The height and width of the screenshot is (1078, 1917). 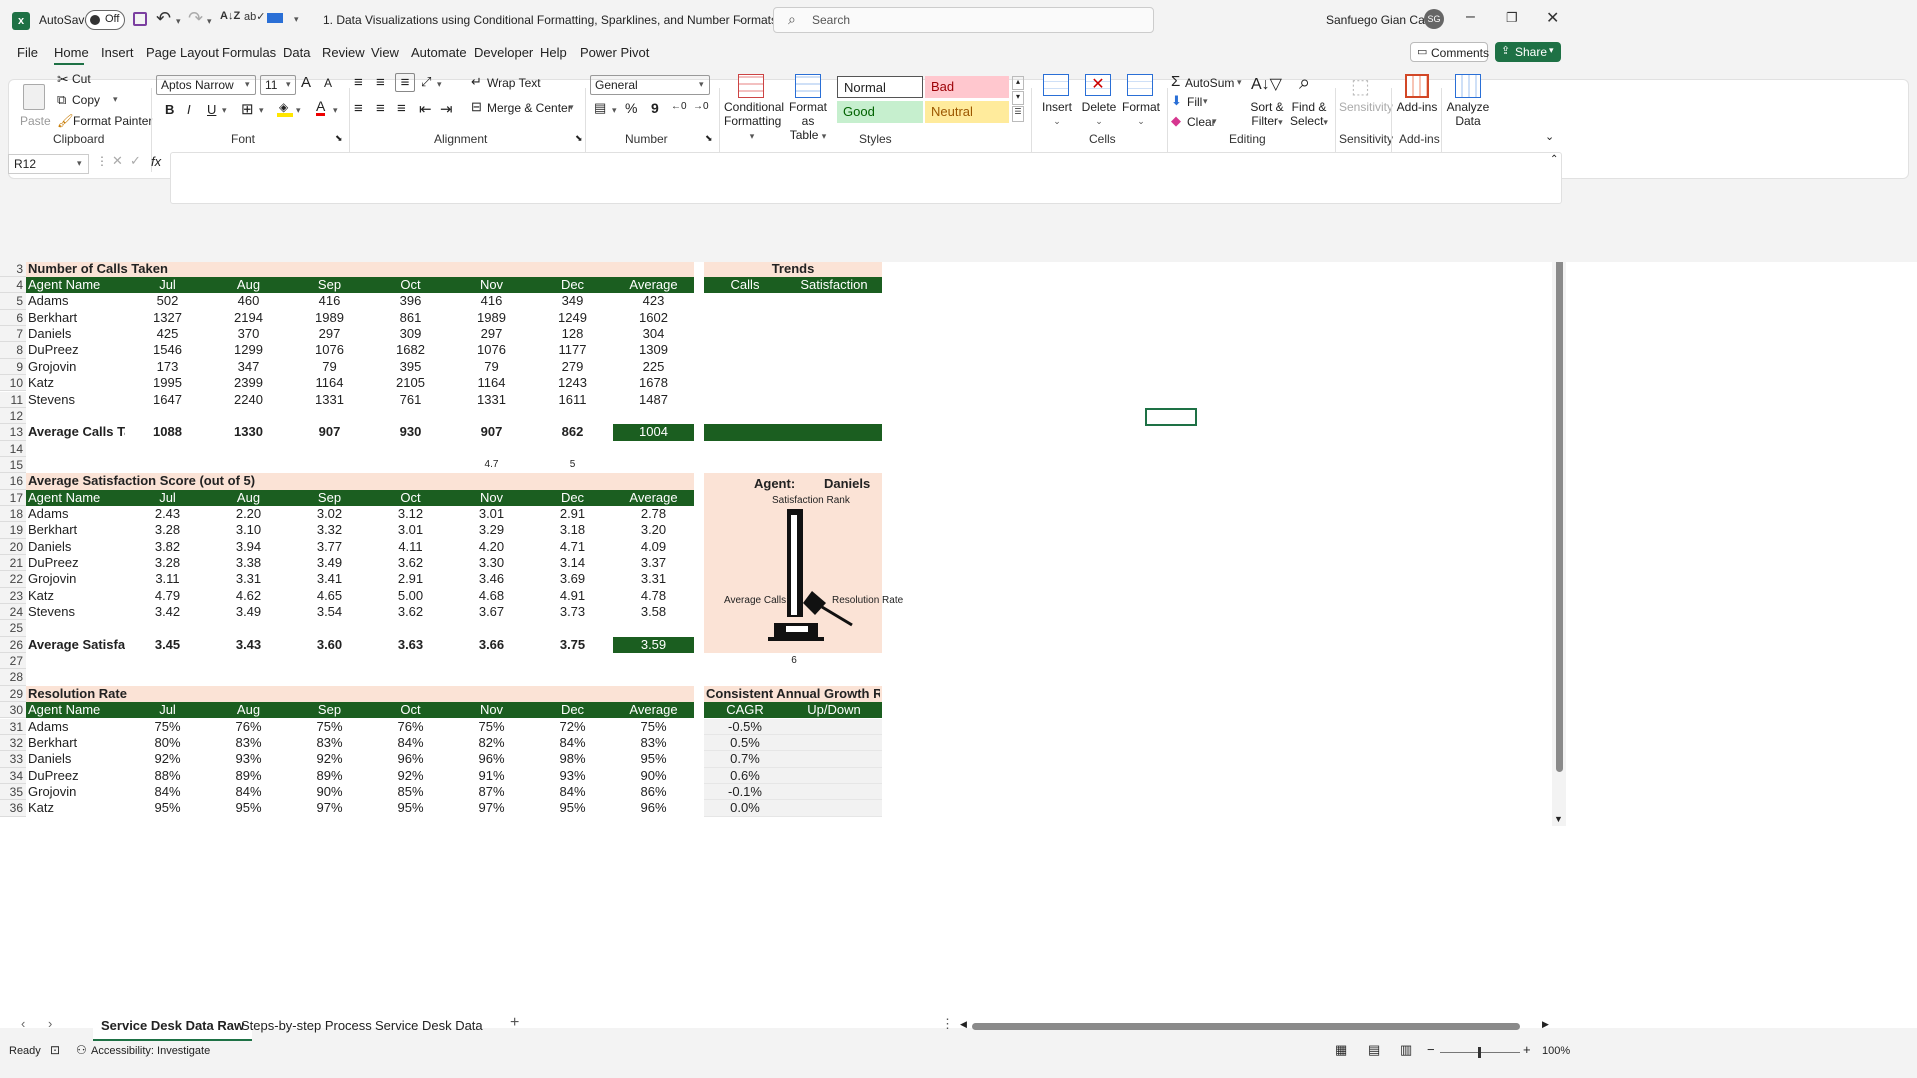 What do you see at coordinates (491, 612) in the screenshot?
I see `value-cell: 3.67` at bounding box center [491, 612].